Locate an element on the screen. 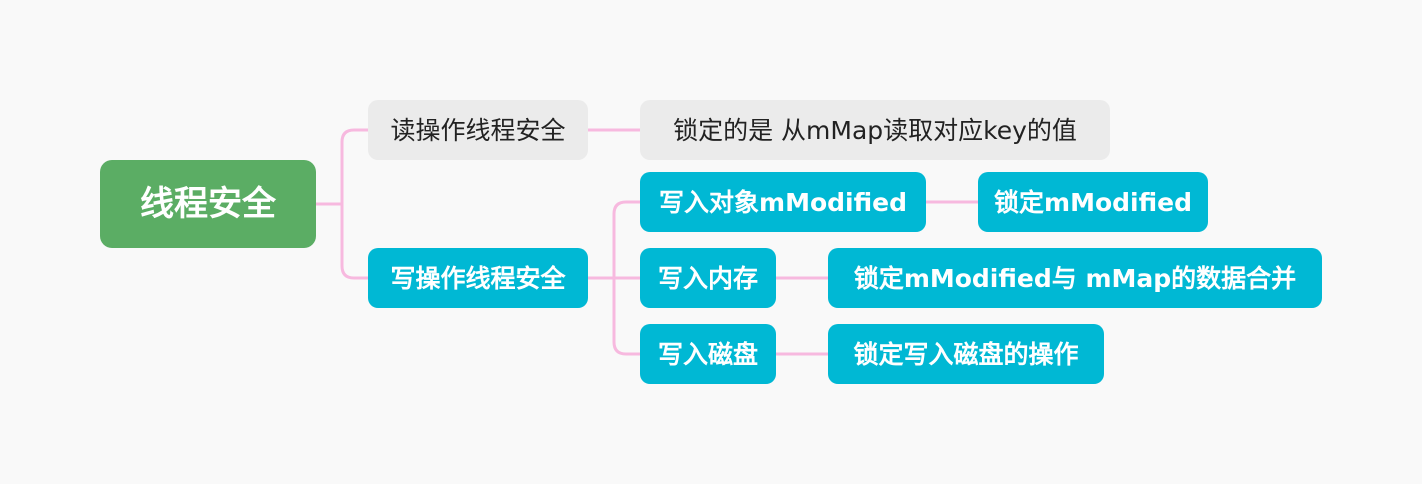 This screenshot has height=484, width=1422. write-to-memory-detail-node: 锁定mModified与 mMap的数据合并 is located at coordinates (1075, 278).